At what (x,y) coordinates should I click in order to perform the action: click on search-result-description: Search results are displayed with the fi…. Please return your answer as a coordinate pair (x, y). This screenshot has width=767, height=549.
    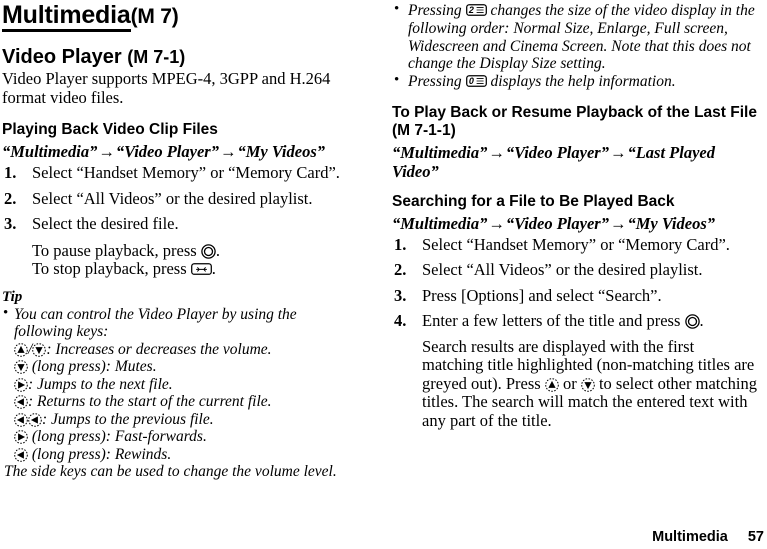
    Looking at the image, I should click on (575, 384).